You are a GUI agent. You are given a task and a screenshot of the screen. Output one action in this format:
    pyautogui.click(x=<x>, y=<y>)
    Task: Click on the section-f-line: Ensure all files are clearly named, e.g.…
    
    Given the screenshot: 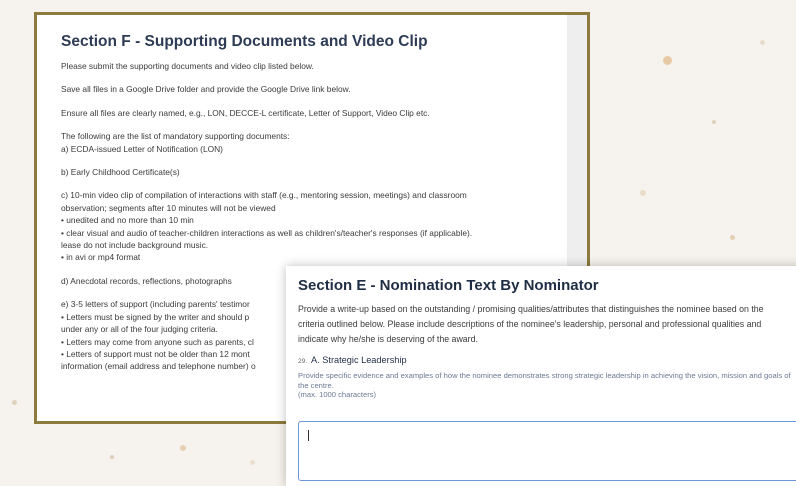 What is the action you would take?
    pyautogui.click(x=245, y=112)
    